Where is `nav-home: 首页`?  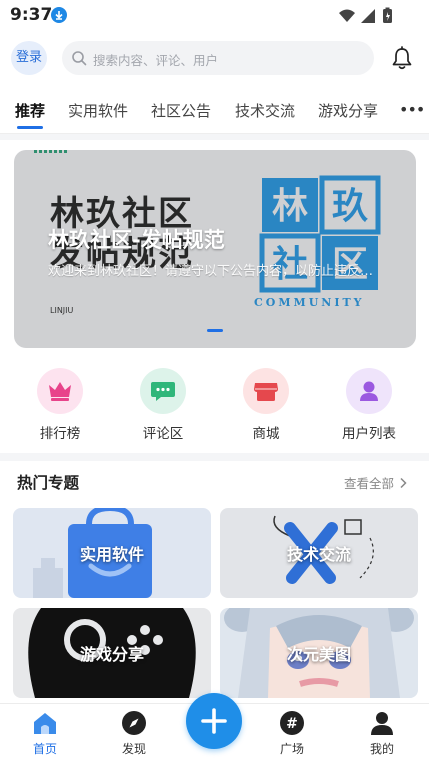
nav-home: 首页 is located at coordinates (45, 733).